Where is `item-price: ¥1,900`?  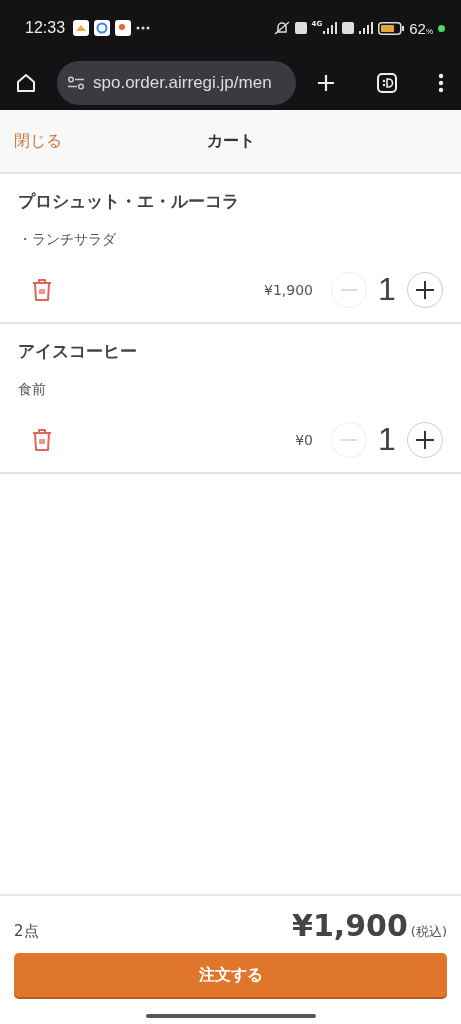
item-price: ¥1,900 is located at coordinates (288, 289).